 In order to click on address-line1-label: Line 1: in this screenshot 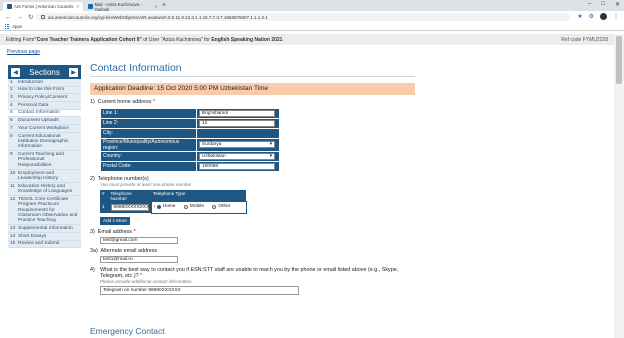, I will do `click(148, 113)`.